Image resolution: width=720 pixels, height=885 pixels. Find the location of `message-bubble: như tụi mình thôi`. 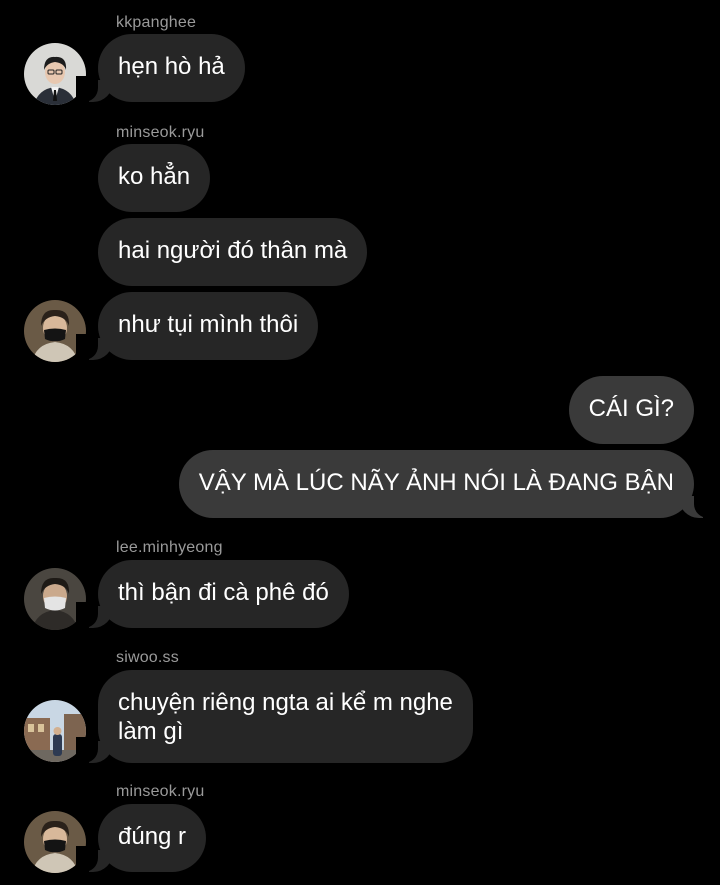

message-bubble: như tụi mình thôi is located at coordinates (197, 326).